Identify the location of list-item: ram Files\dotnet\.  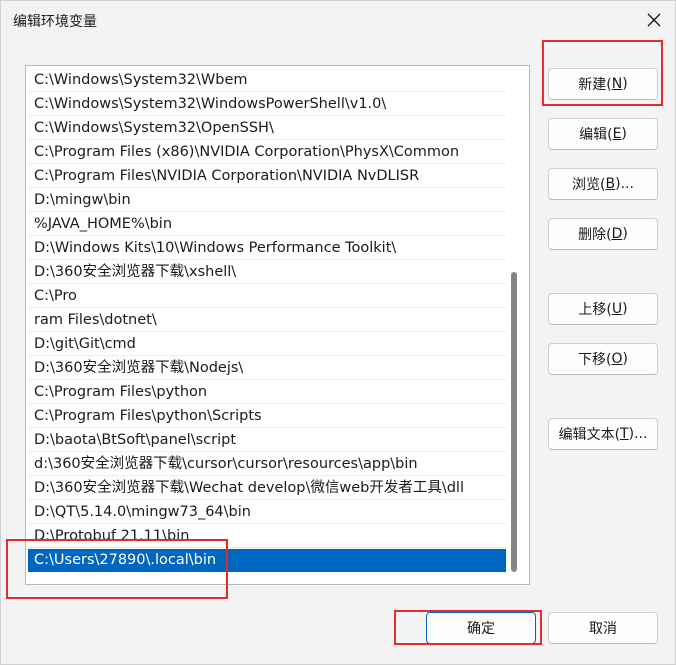
(267, 320).